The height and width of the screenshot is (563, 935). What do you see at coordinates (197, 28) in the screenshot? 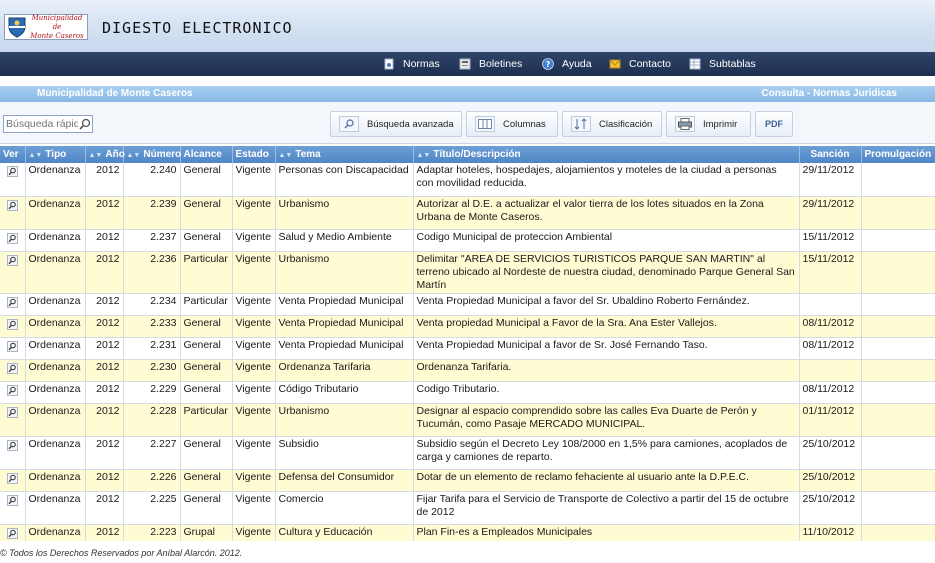
I see `site-title: DIGESTO ELECTRONICO` at bounding box center [197, 28].